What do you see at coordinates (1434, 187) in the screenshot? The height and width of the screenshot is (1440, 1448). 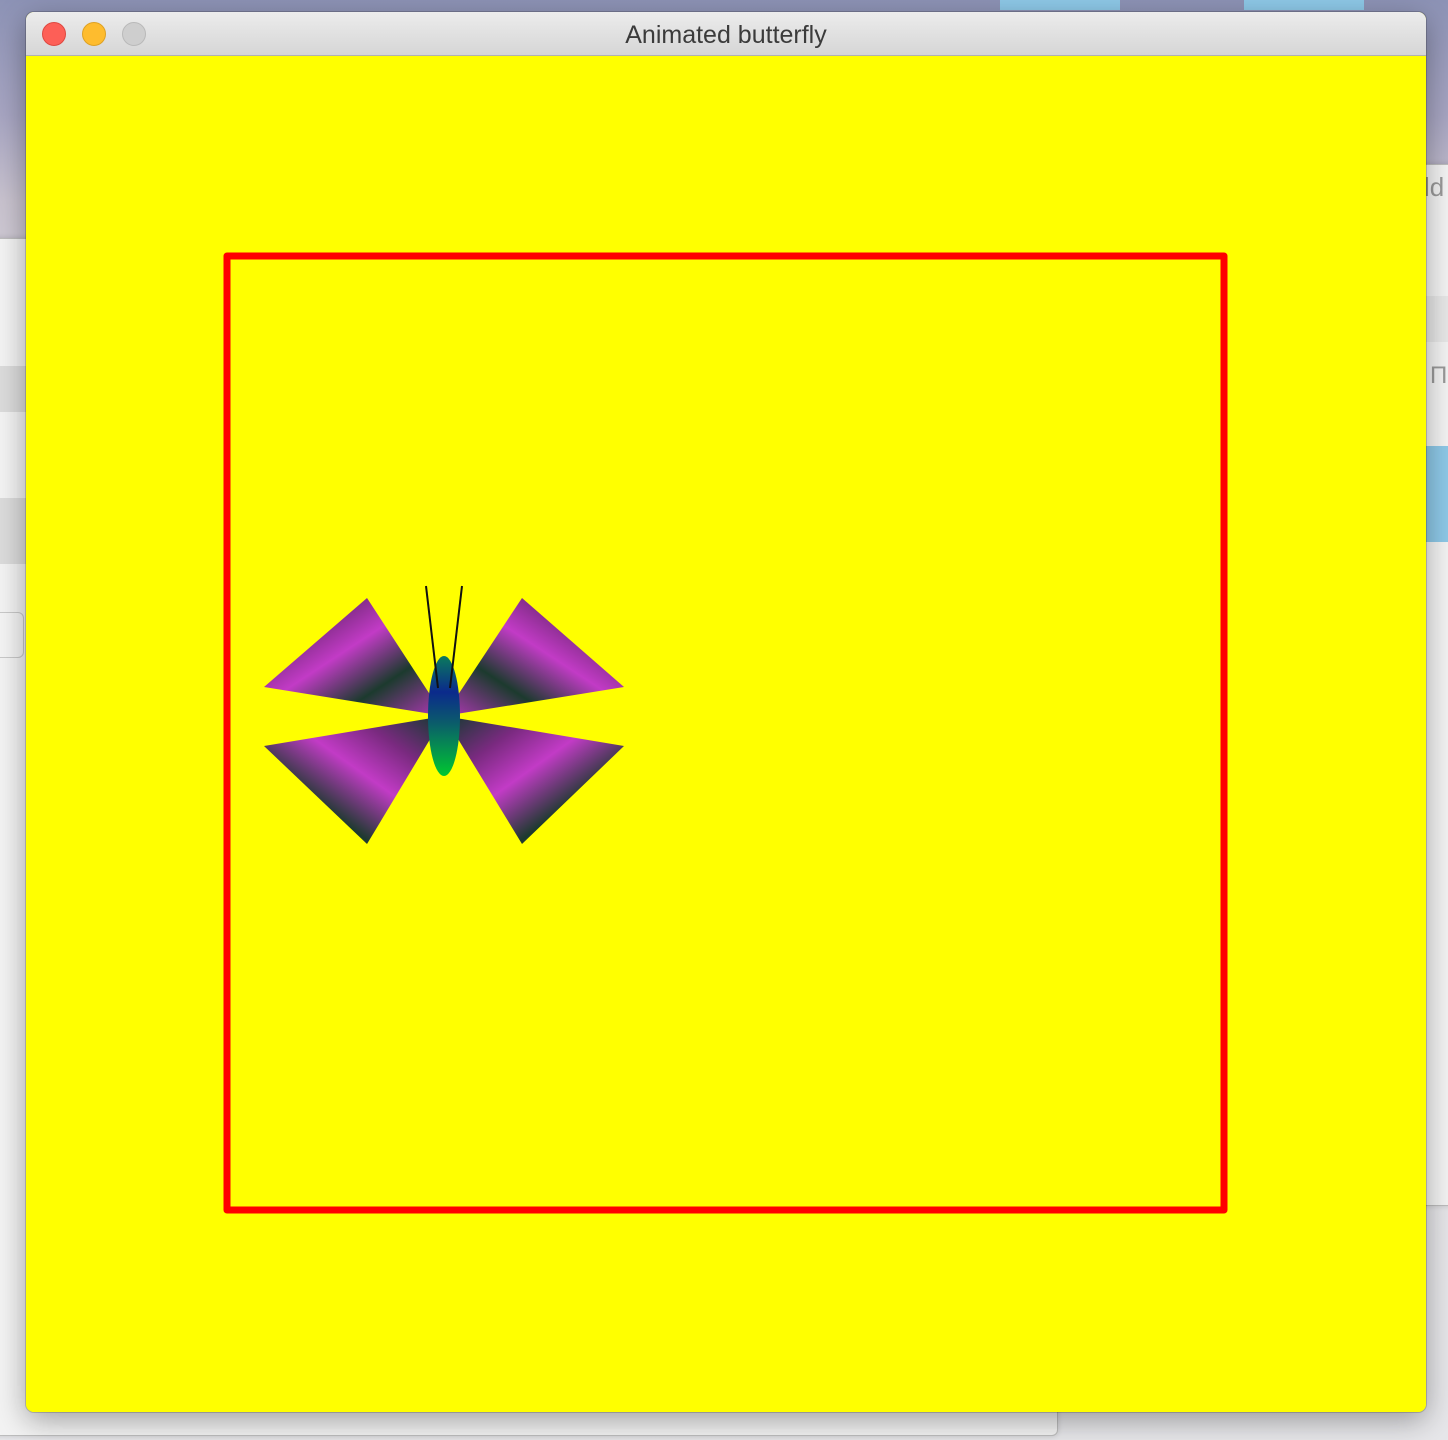 I see `background-window-partial-text: ld` at bounding box center [1434, 187].